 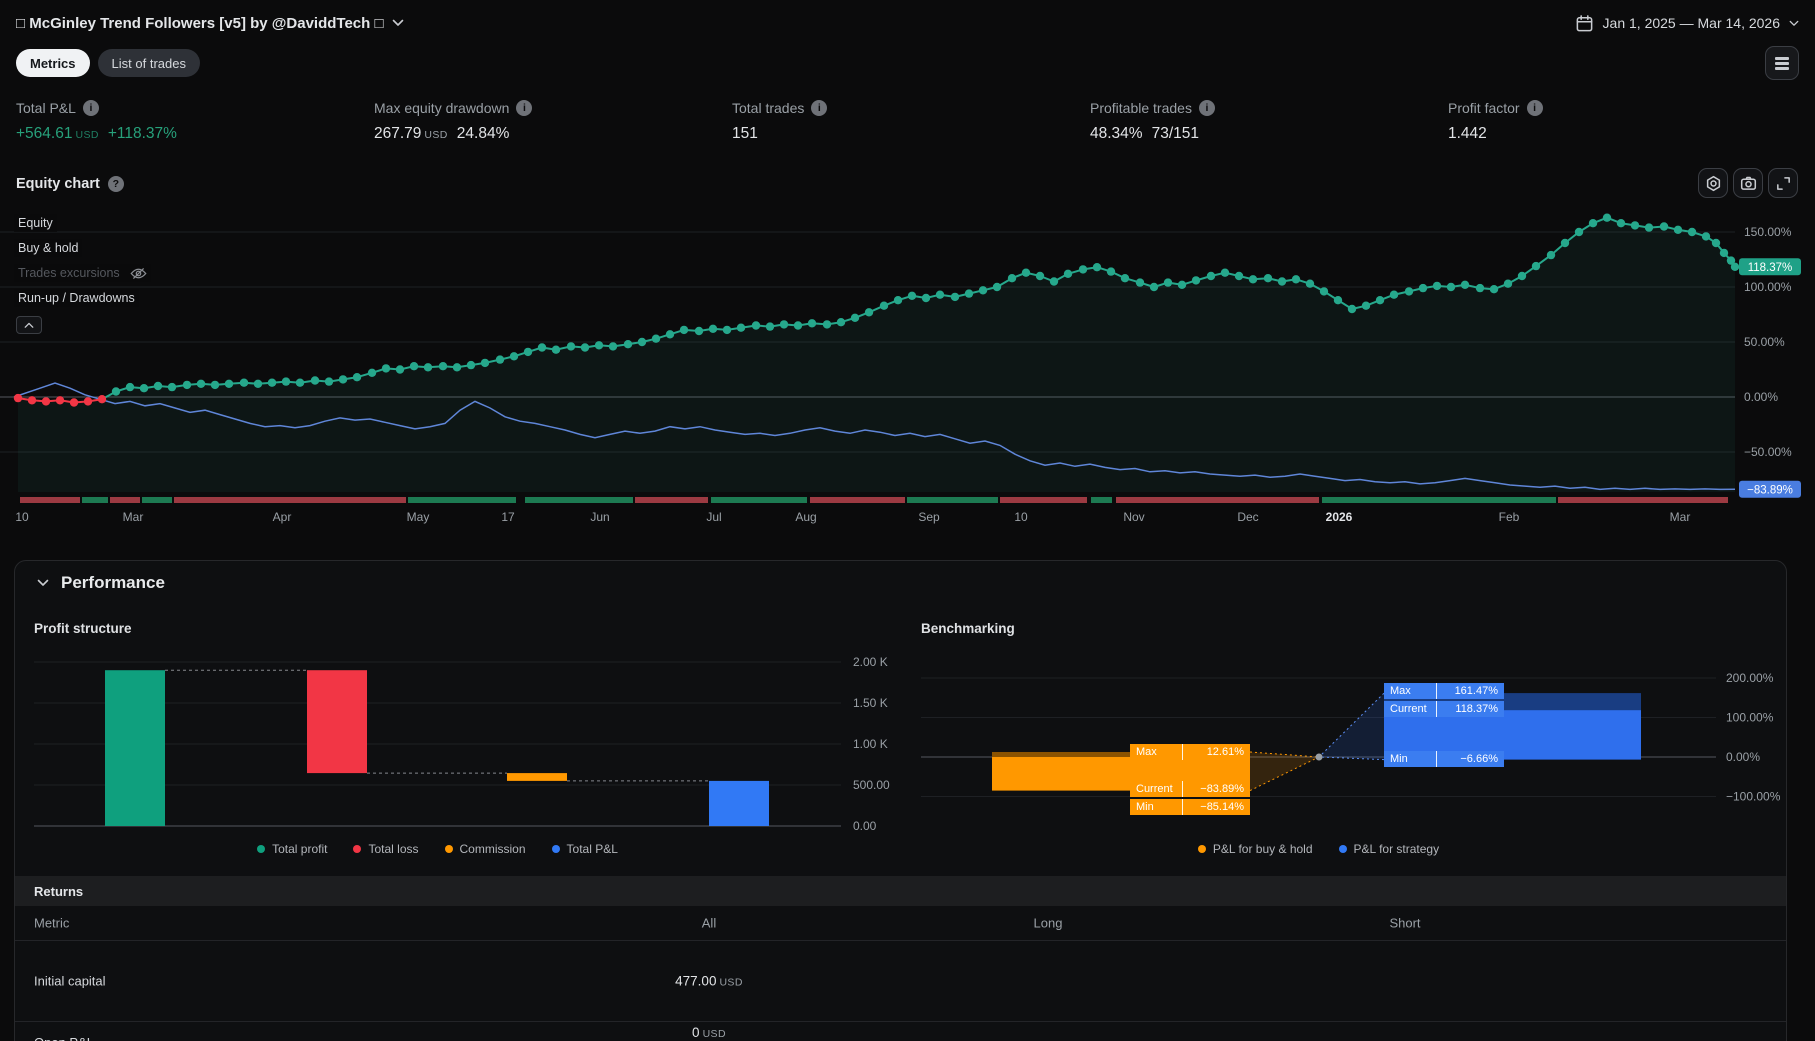 I want to click on benchmarking-legend: P&L for buy & hold P&L for strategy, so click(x=1318, y=849).